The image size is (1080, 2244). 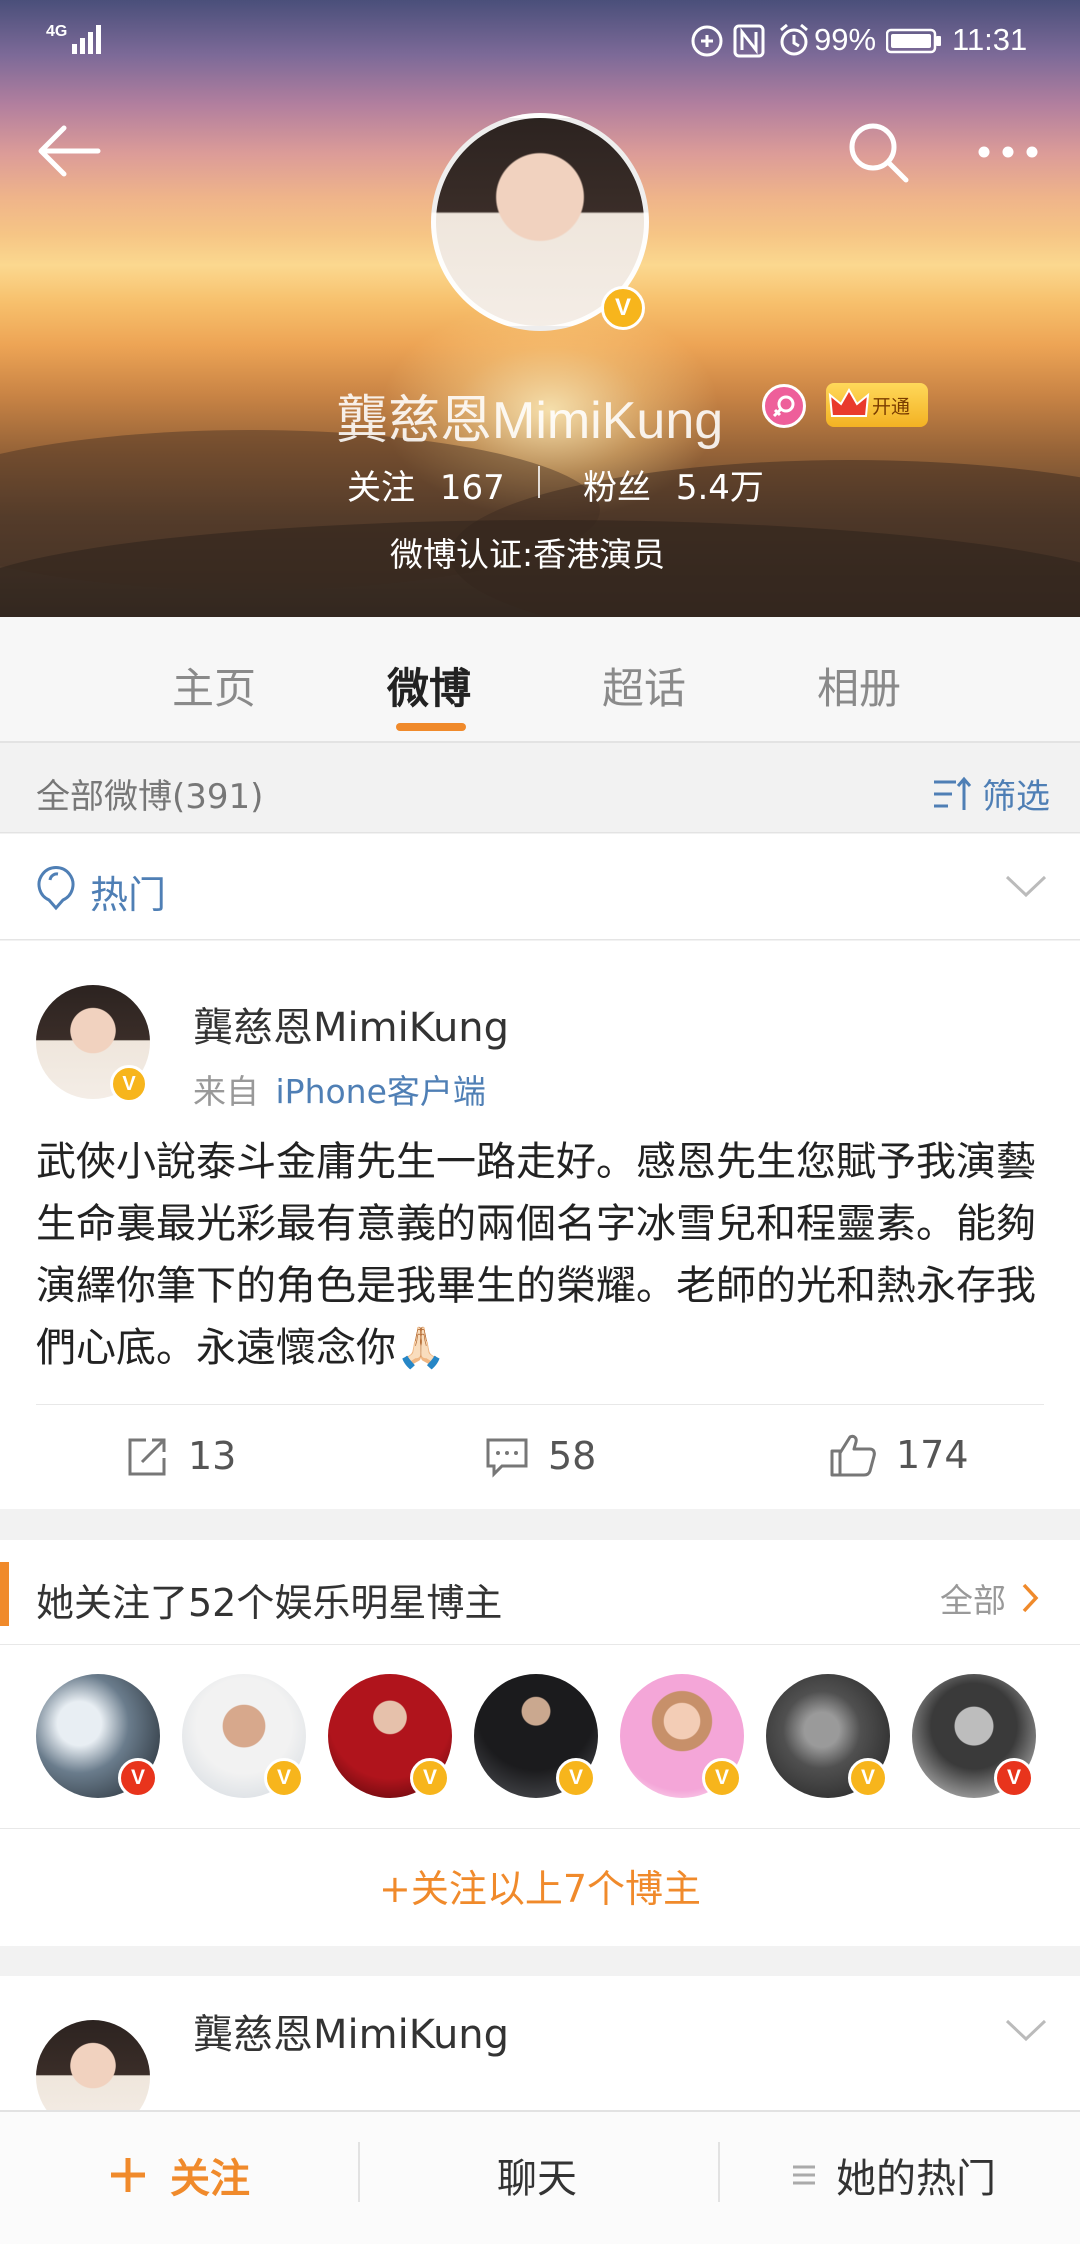 I want to click on vip-open-badge: 开通, so click(x=877, y=405).